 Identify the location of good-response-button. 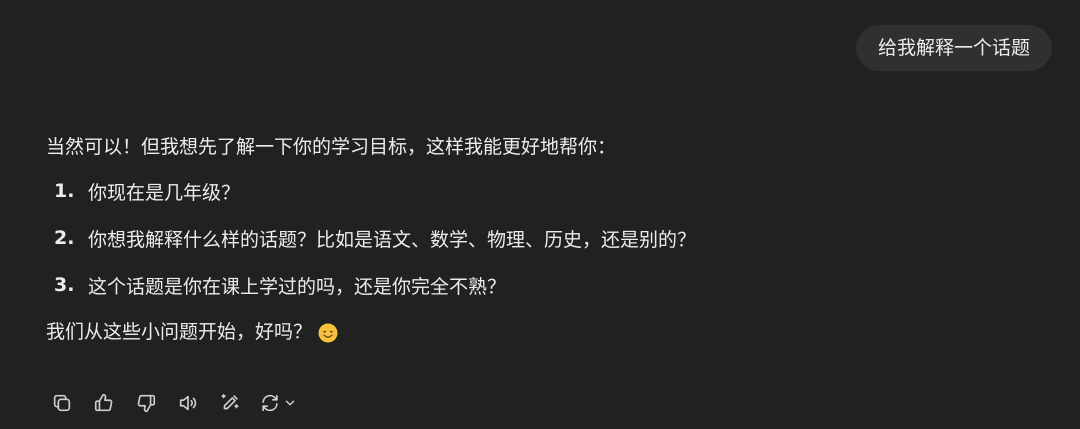
(104, 403).